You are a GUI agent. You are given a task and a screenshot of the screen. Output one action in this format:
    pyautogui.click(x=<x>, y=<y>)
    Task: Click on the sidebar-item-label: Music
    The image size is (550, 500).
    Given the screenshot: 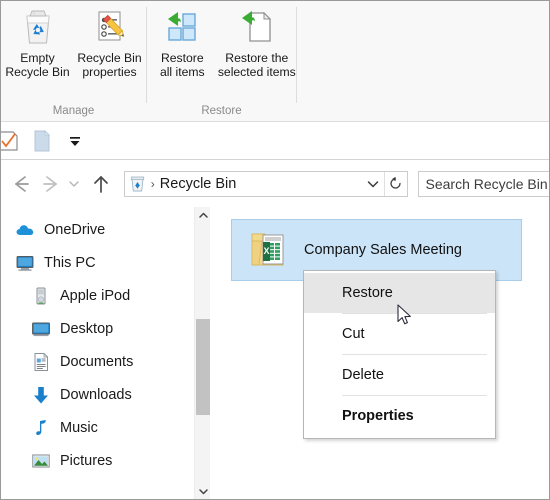 What is the action you would take?
    pyautogui.click(x=79, y=427)
    